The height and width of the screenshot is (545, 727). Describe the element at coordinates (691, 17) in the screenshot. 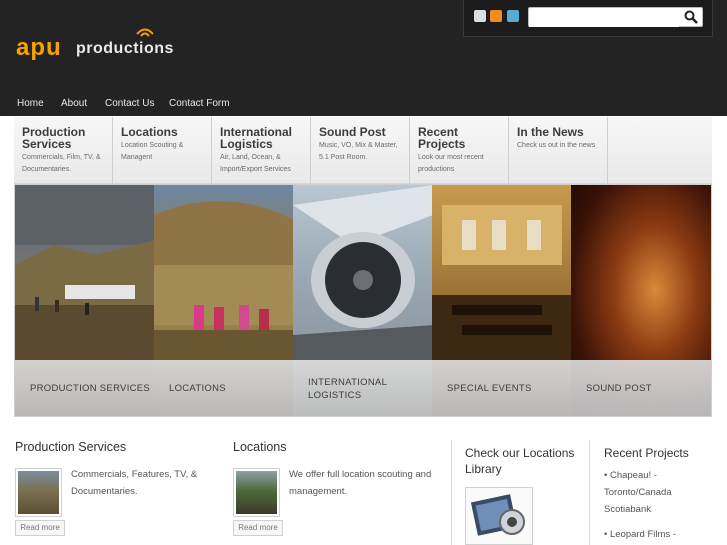

I see `search-icon` at that location.